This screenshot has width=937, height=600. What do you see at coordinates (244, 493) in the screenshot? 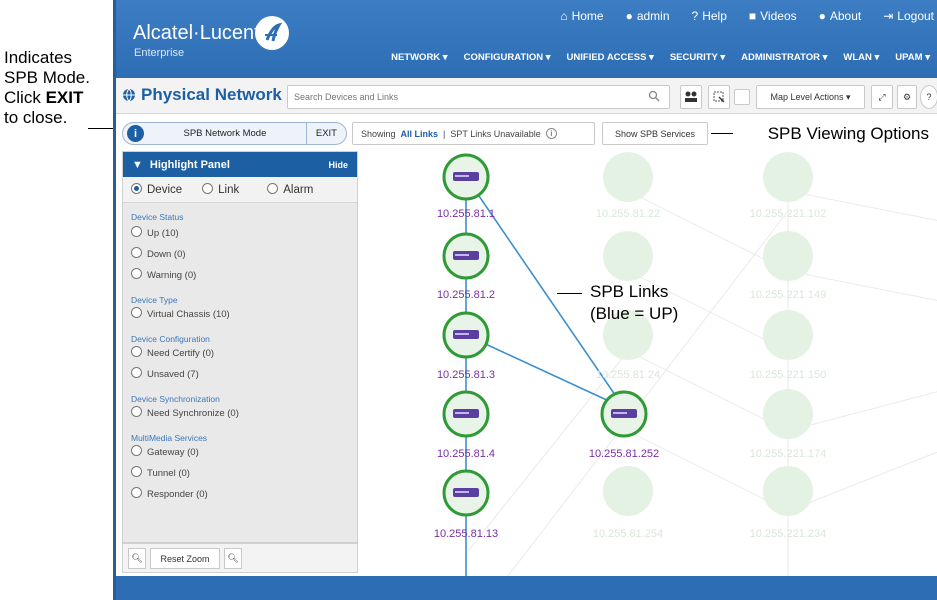
I see `filter-option: Responder (0)` at bounding box center [244, 493].